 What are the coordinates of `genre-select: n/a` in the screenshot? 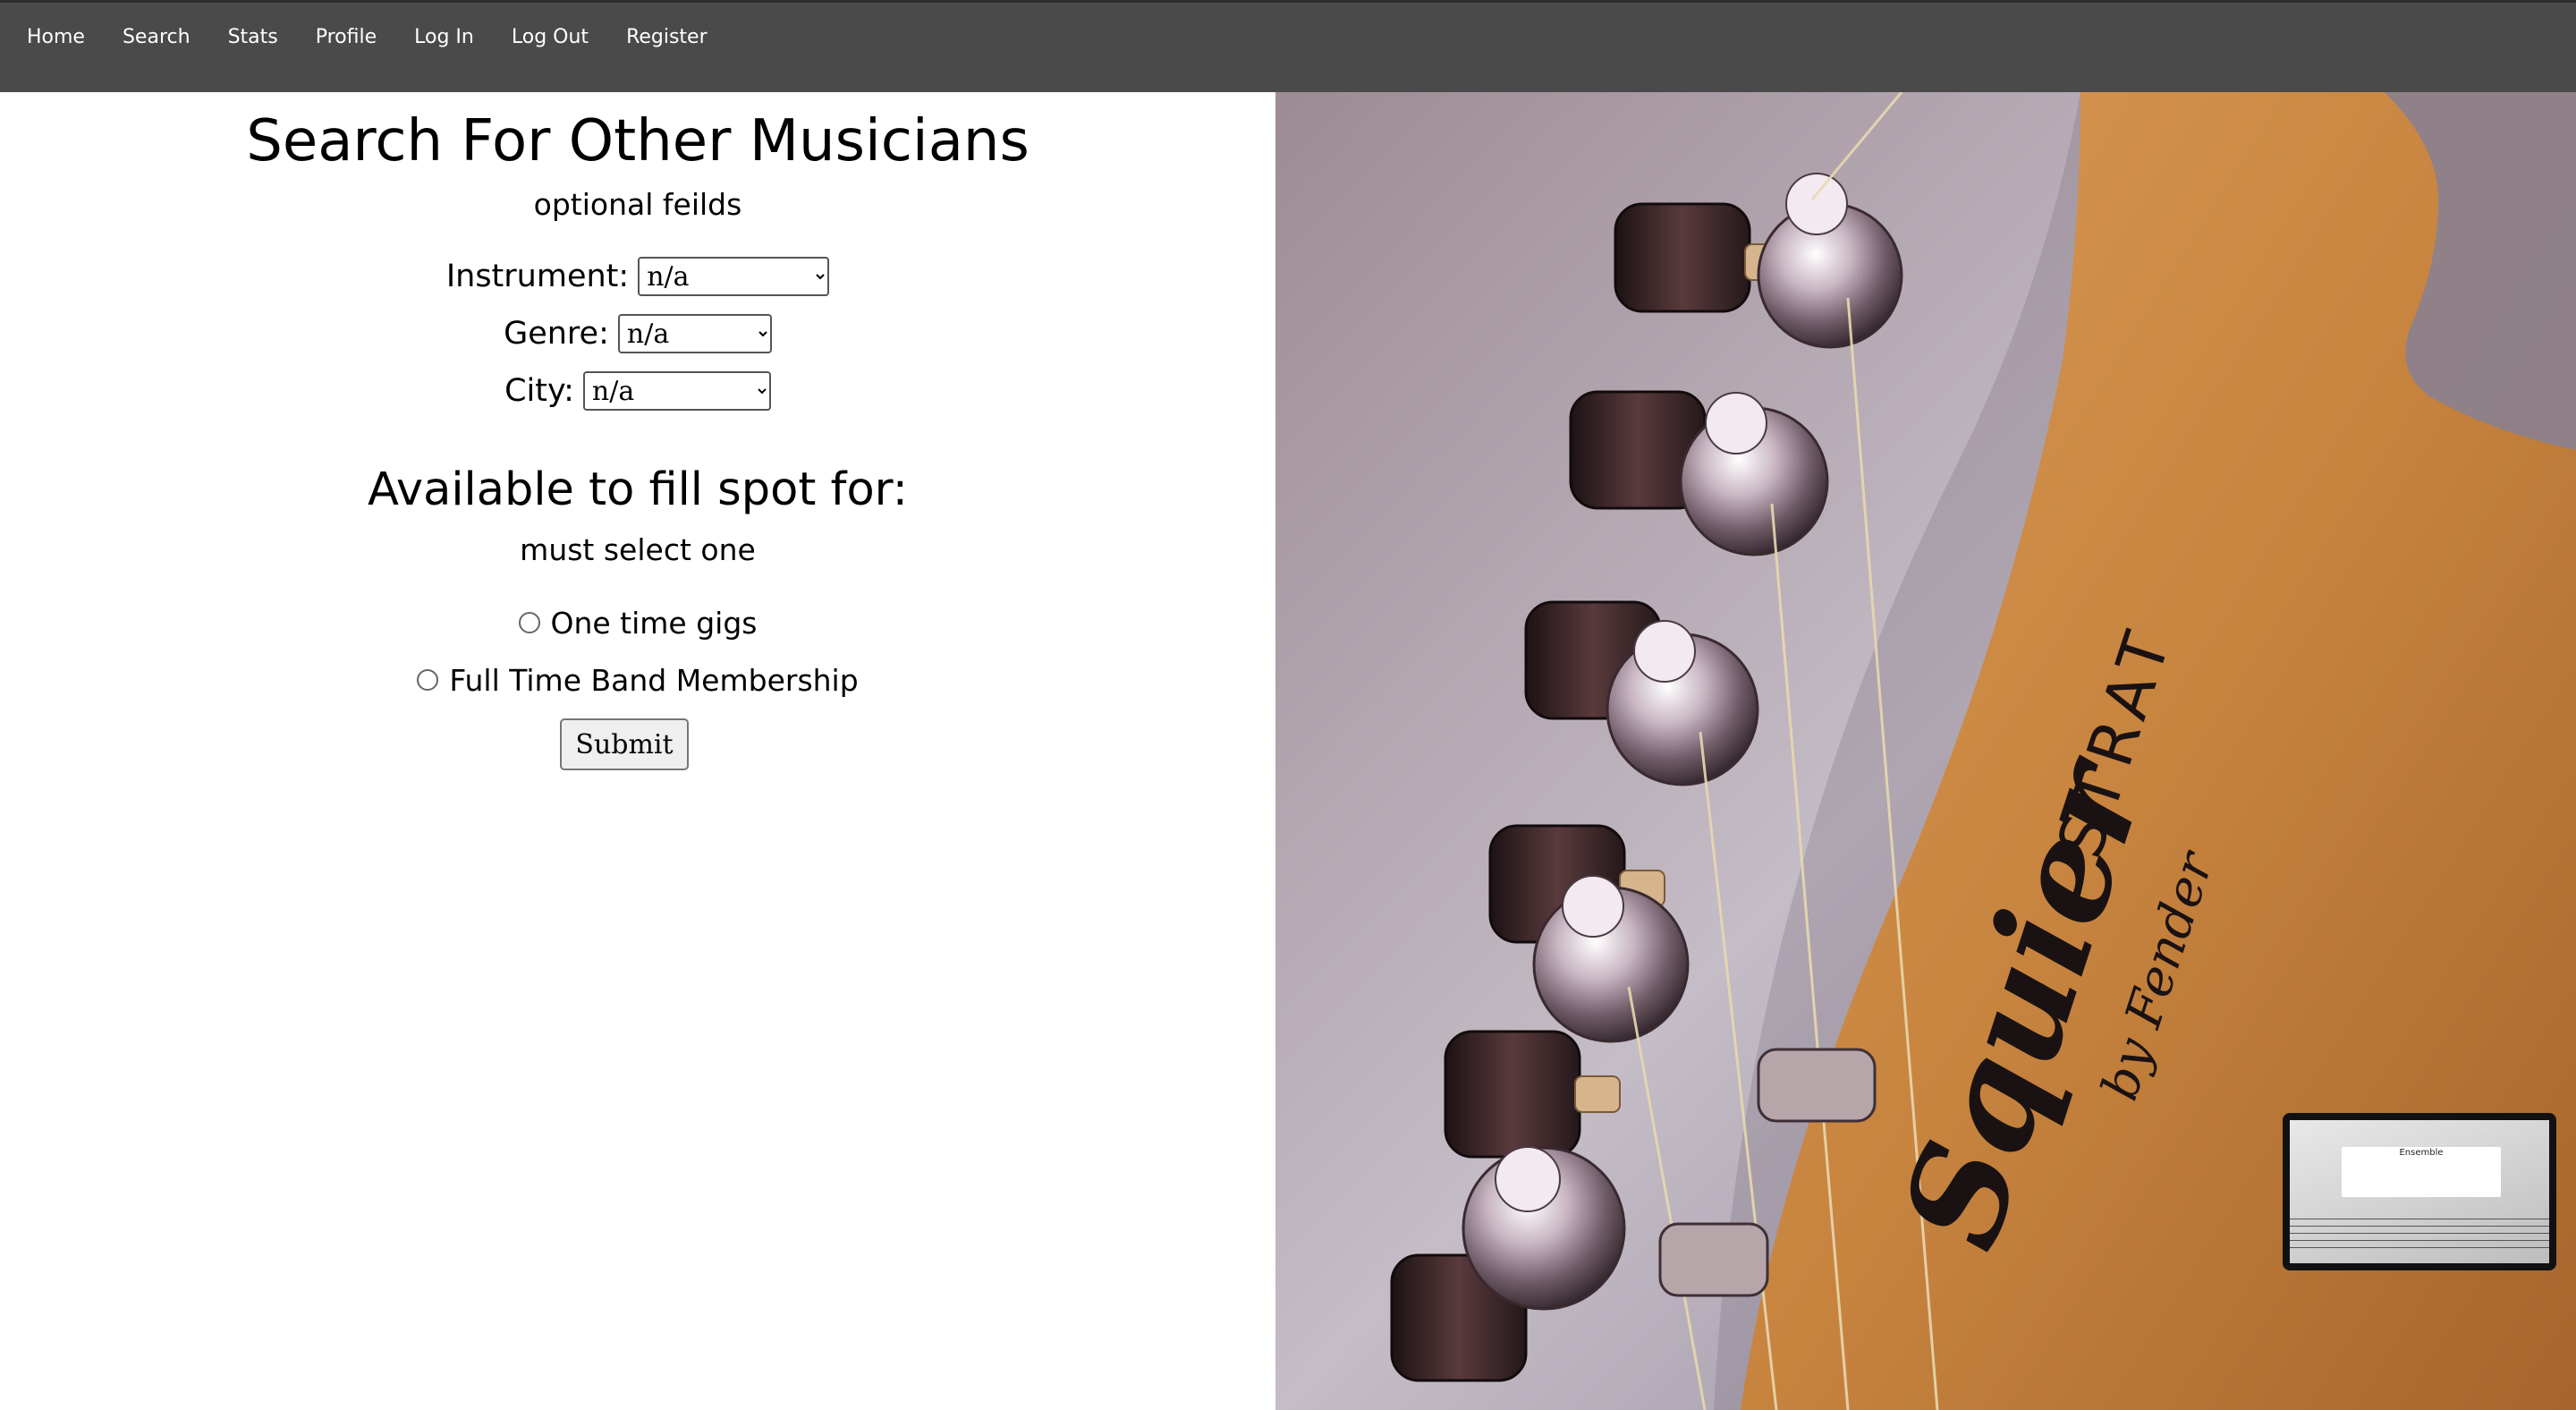 It's located at (694, 333).